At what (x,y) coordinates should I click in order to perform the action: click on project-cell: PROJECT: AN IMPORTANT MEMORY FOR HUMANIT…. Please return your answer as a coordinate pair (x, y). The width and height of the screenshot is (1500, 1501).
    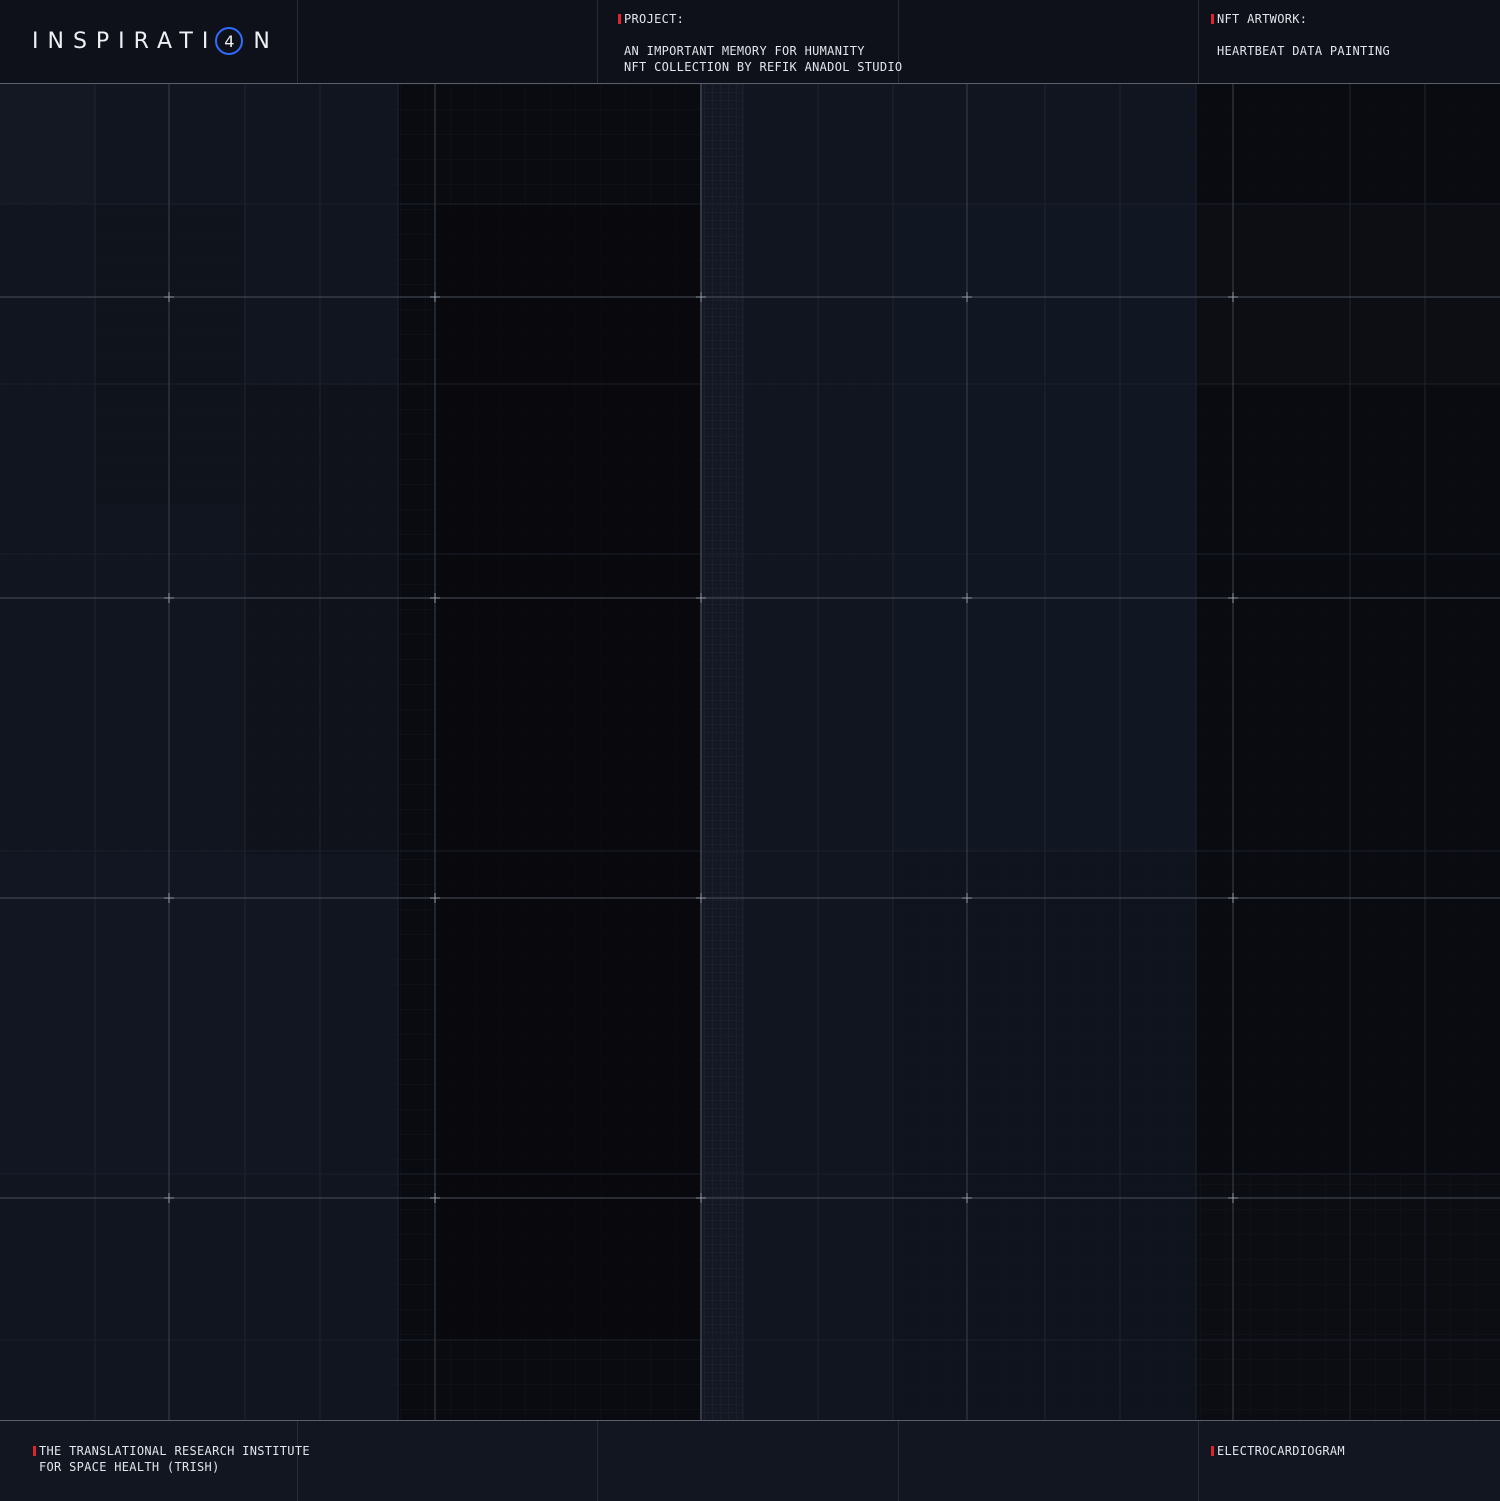
    Looking at the image, I should click on (750, 41).